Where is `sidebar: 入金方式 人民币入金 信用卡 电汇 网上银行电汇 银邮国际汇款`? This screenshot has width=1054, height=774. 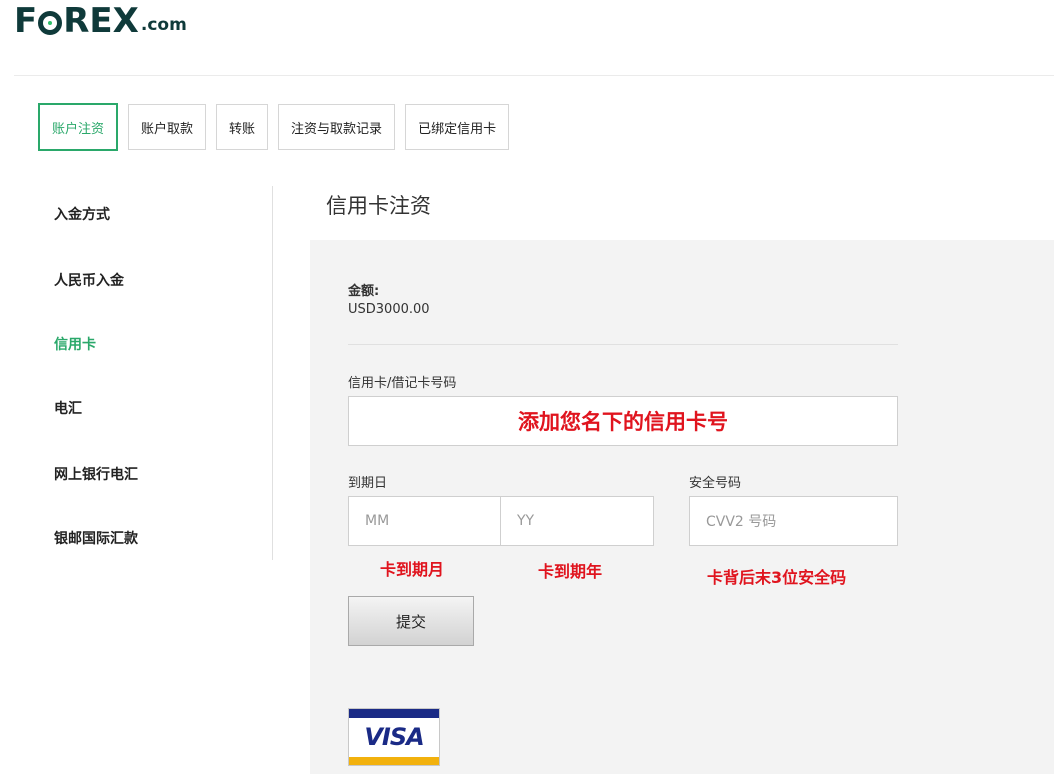
sidebar: 入金方式 人民币入金 信用卡 电汇 网上银行电汇 银邮国际汇款 is located at coordinates (163, 373).